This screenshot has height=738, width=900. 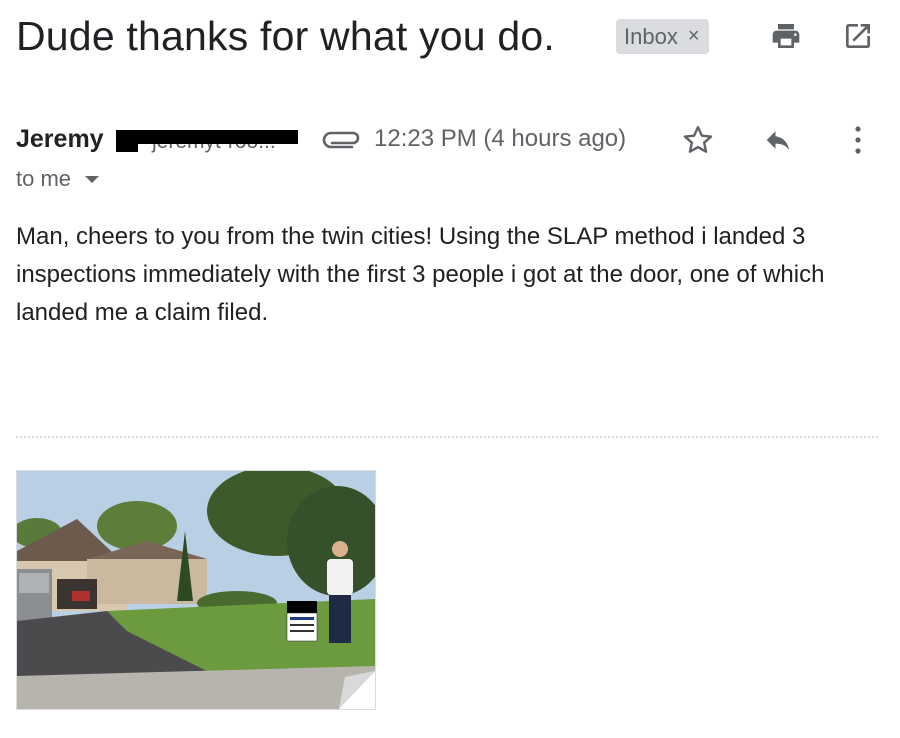 What do you see at coordinates (447, 437) in the screenshot?
I see `attachment-divider` at bounding box center [447, 437].